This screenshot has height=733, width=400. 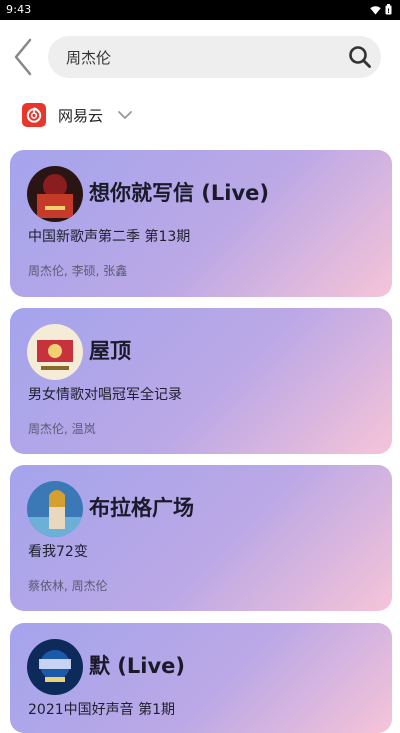 I want to click on netease-music-logo, so click(x=34, y=115).